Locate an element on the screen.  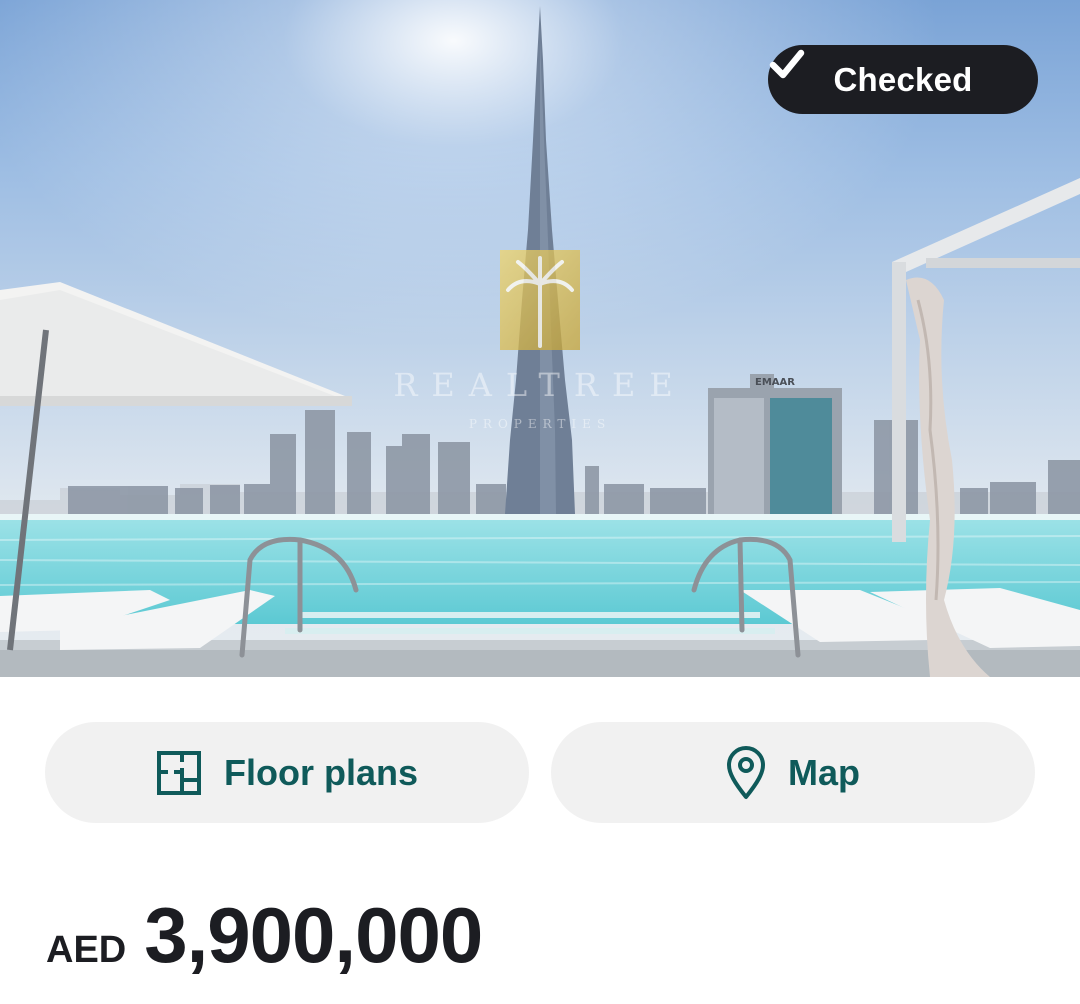
checked-badge-label: Checked is located at coordinates (903, 79).